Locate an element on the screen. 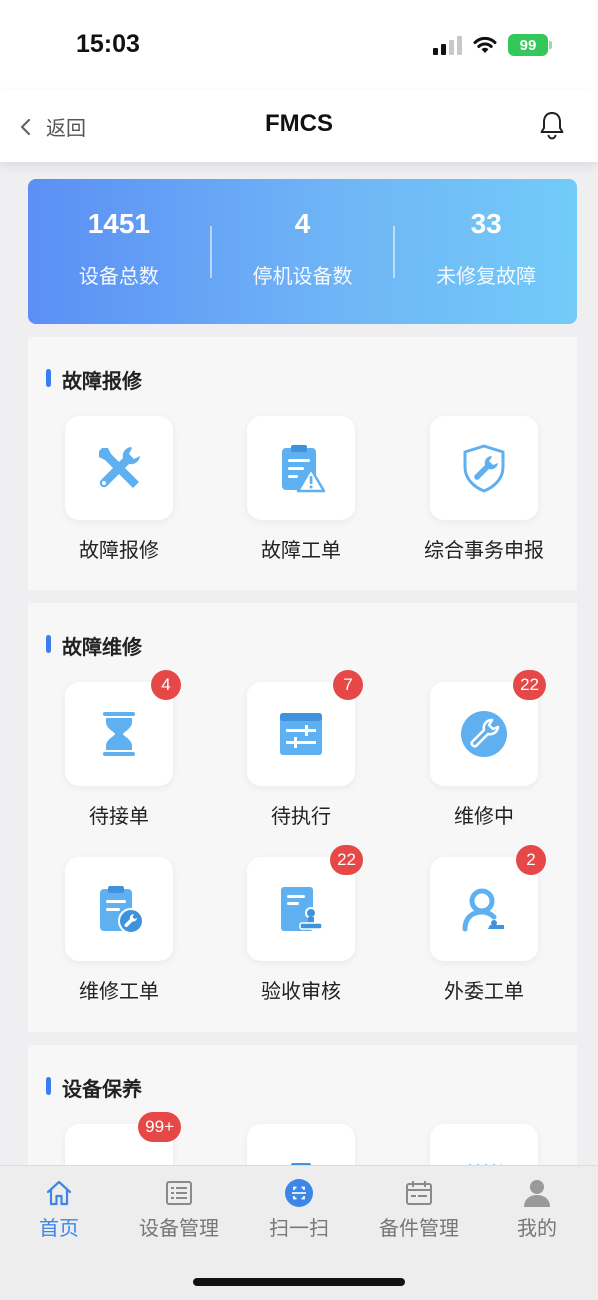  bell-icon is located at coordinates (552, 125).